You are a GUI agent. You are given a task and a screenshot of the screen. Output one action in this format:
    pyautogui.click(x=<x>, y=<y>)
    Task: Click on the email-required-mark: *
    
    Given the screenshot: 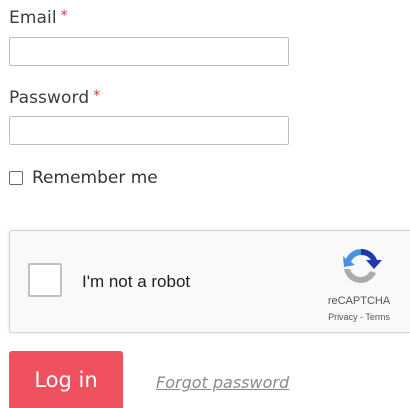 What is the action you would take?
    pyautogui.click(x=64, y=16)
    